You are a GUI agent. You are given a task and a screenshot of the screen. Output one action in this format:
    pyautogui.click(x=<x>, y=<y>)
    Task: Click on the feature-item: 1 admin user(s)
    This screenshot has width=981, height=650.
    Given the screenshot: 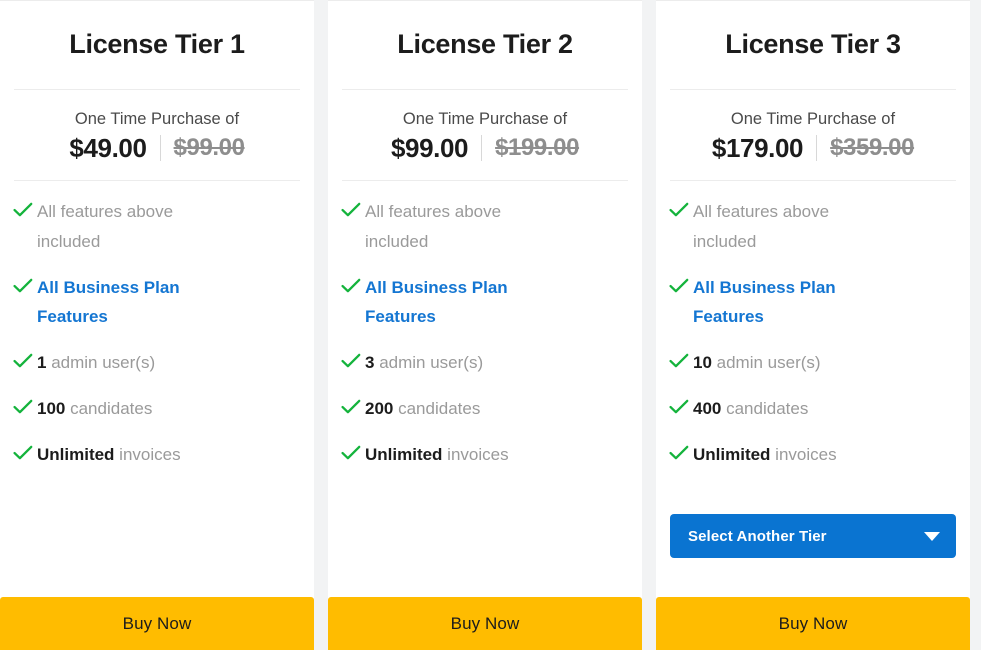 What is the action you would take?
    pyautogui.click(x=154, y=363)
    